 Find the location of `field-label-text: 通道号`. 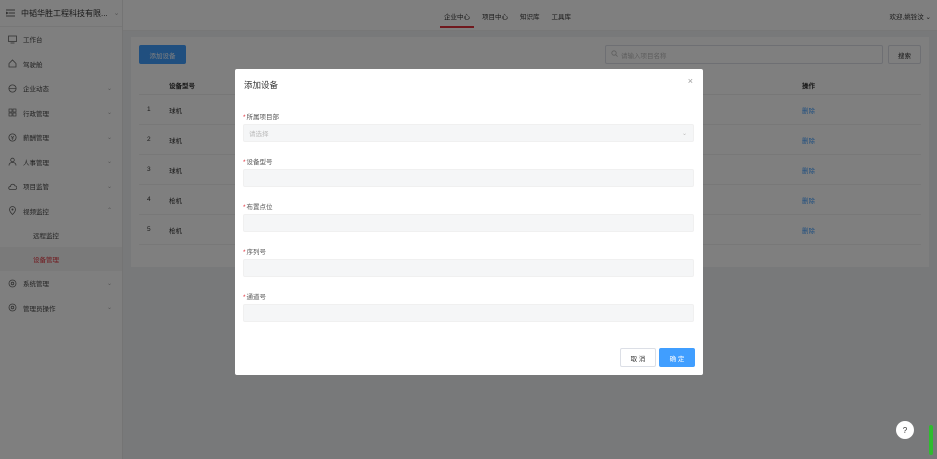

field-label-text: 通道号 is located at coordinates (256, 297).